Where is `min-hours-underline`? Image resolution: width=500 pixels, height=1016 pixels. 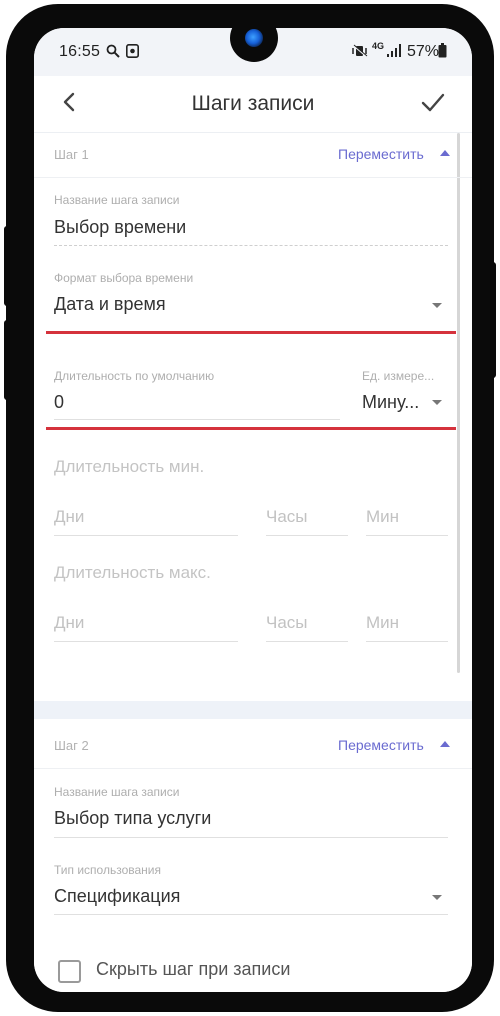 min-hours-underline is located at coordinates (307, 535).